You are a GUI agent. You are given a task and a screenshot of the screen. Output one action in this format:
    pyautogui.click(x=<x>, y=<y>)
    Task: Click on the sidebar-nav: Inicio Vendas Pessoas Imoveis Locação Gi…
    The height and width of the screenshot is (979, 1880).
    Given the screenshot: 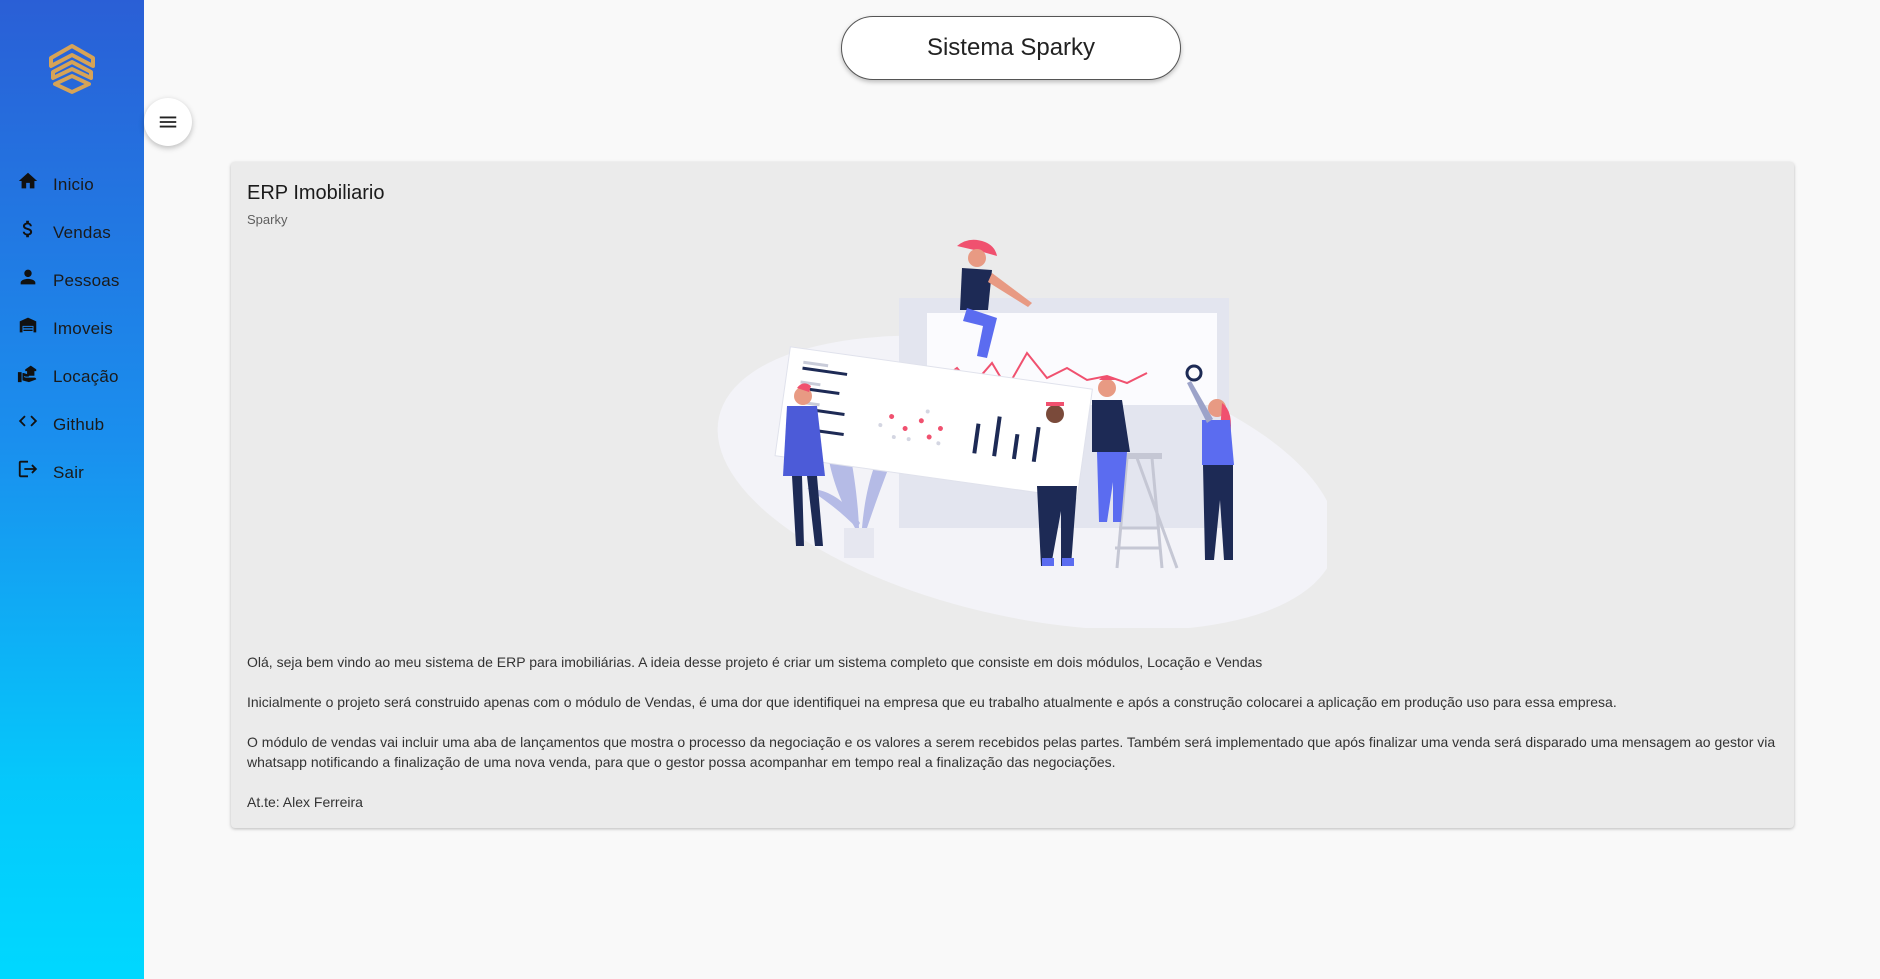 What is the action you would take?
    pyautogui.click(x=72, y=325)
    